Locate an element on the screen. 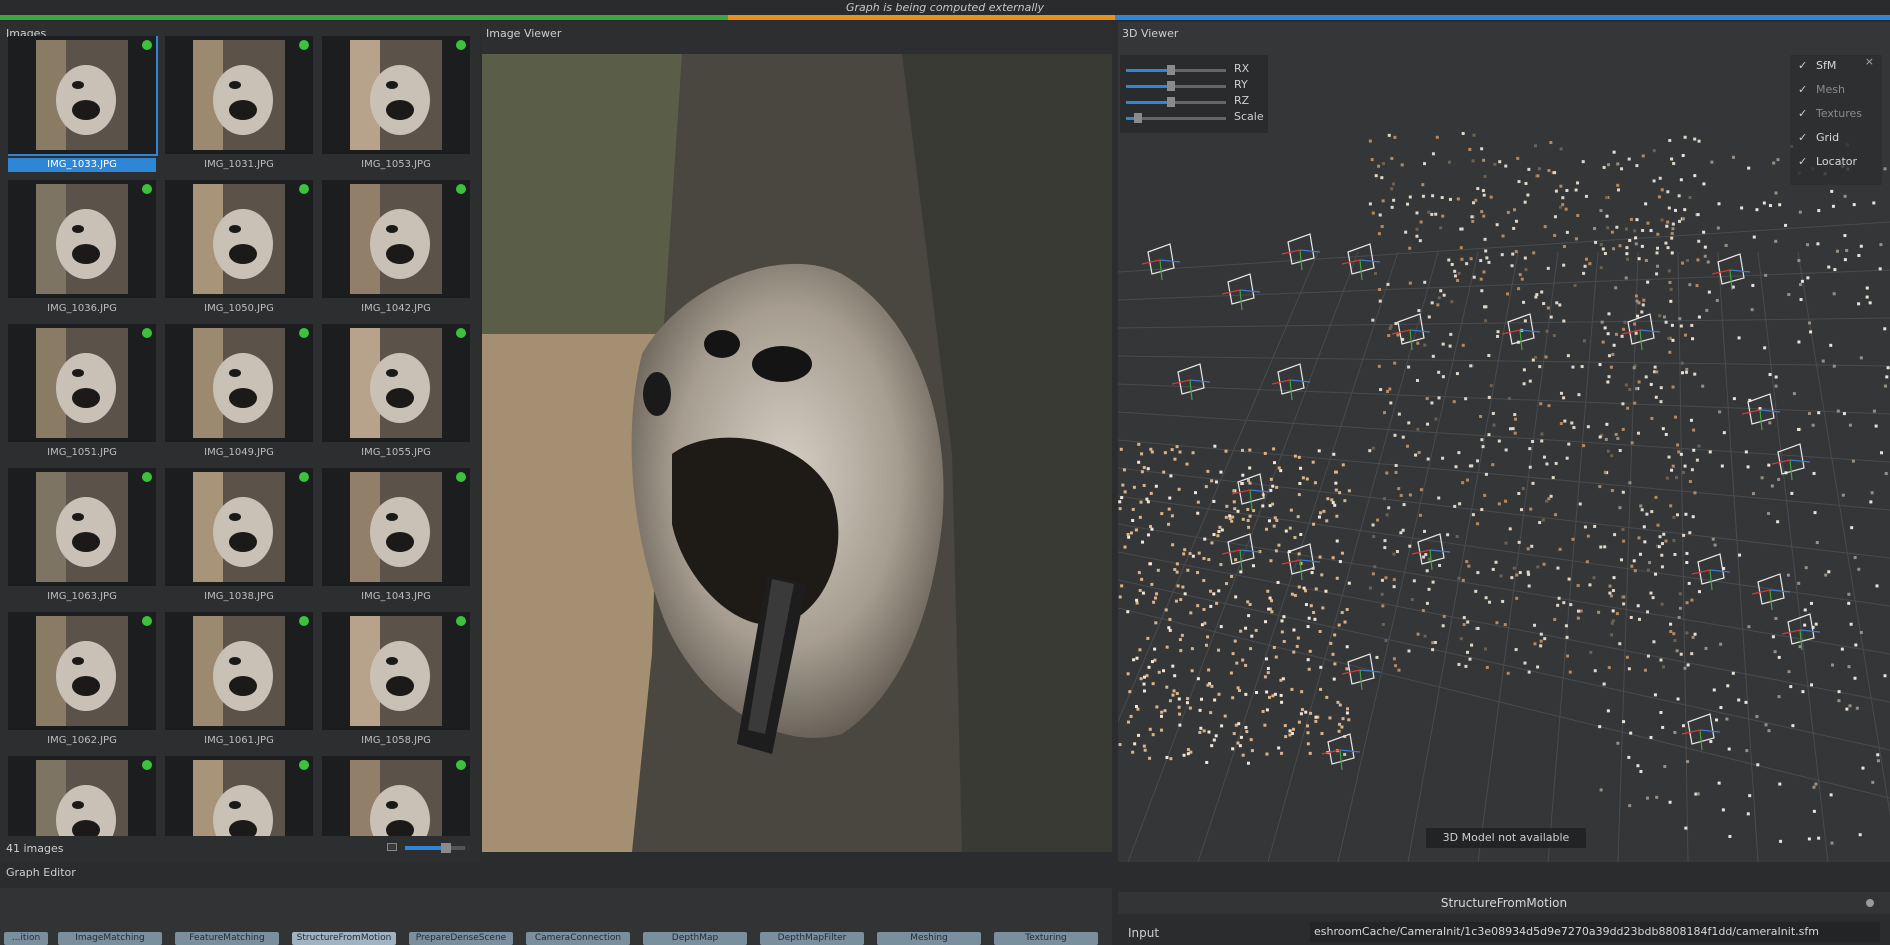 Image resolution: width=1890 pixels, height=945 pixels. image-thumbnail: IMG_1051.JPG is located at coordinates (82, 394).